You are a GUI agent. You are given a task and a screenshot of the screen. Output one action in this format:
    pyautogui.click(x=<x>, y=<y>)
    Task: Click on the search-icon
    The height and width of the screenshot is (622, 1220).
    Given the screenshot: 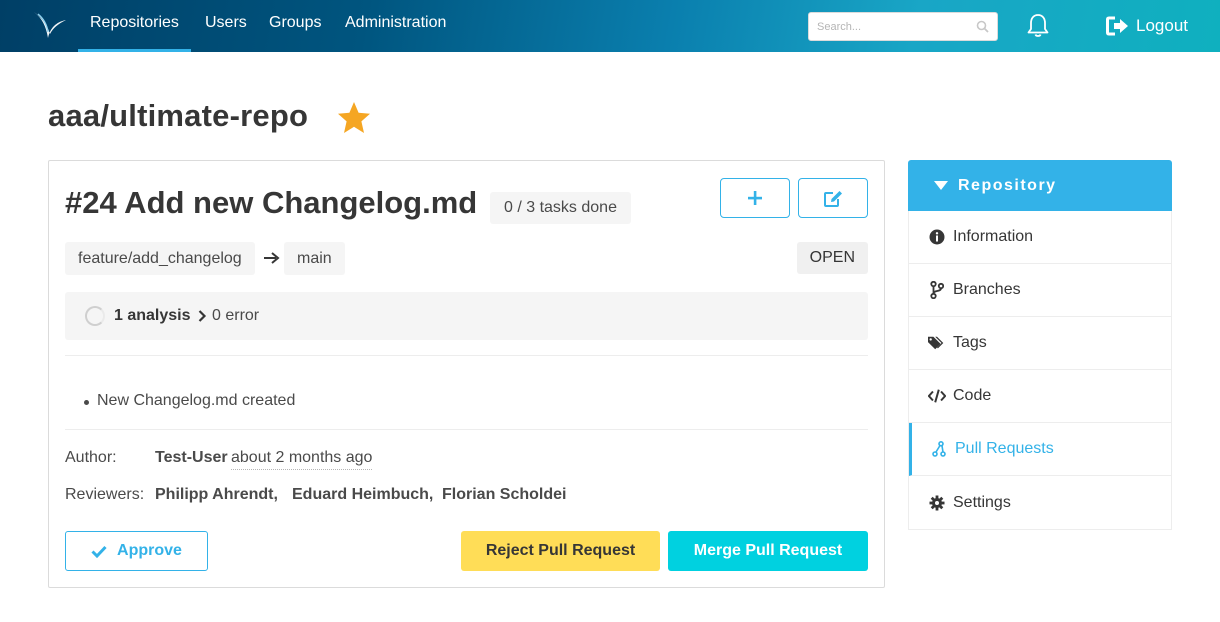 What is the action you would take?
    pyautogui.click(x=982, y=26)
    